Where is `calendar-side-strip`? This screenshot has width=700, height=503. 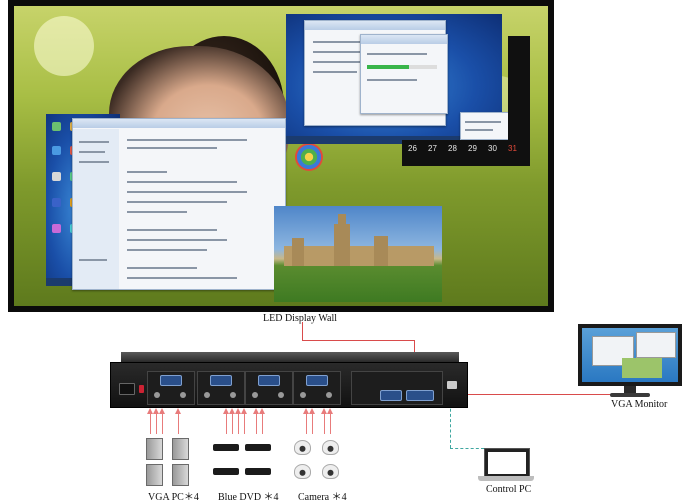 calendar-side-strip is located at coordinates (519, 88).